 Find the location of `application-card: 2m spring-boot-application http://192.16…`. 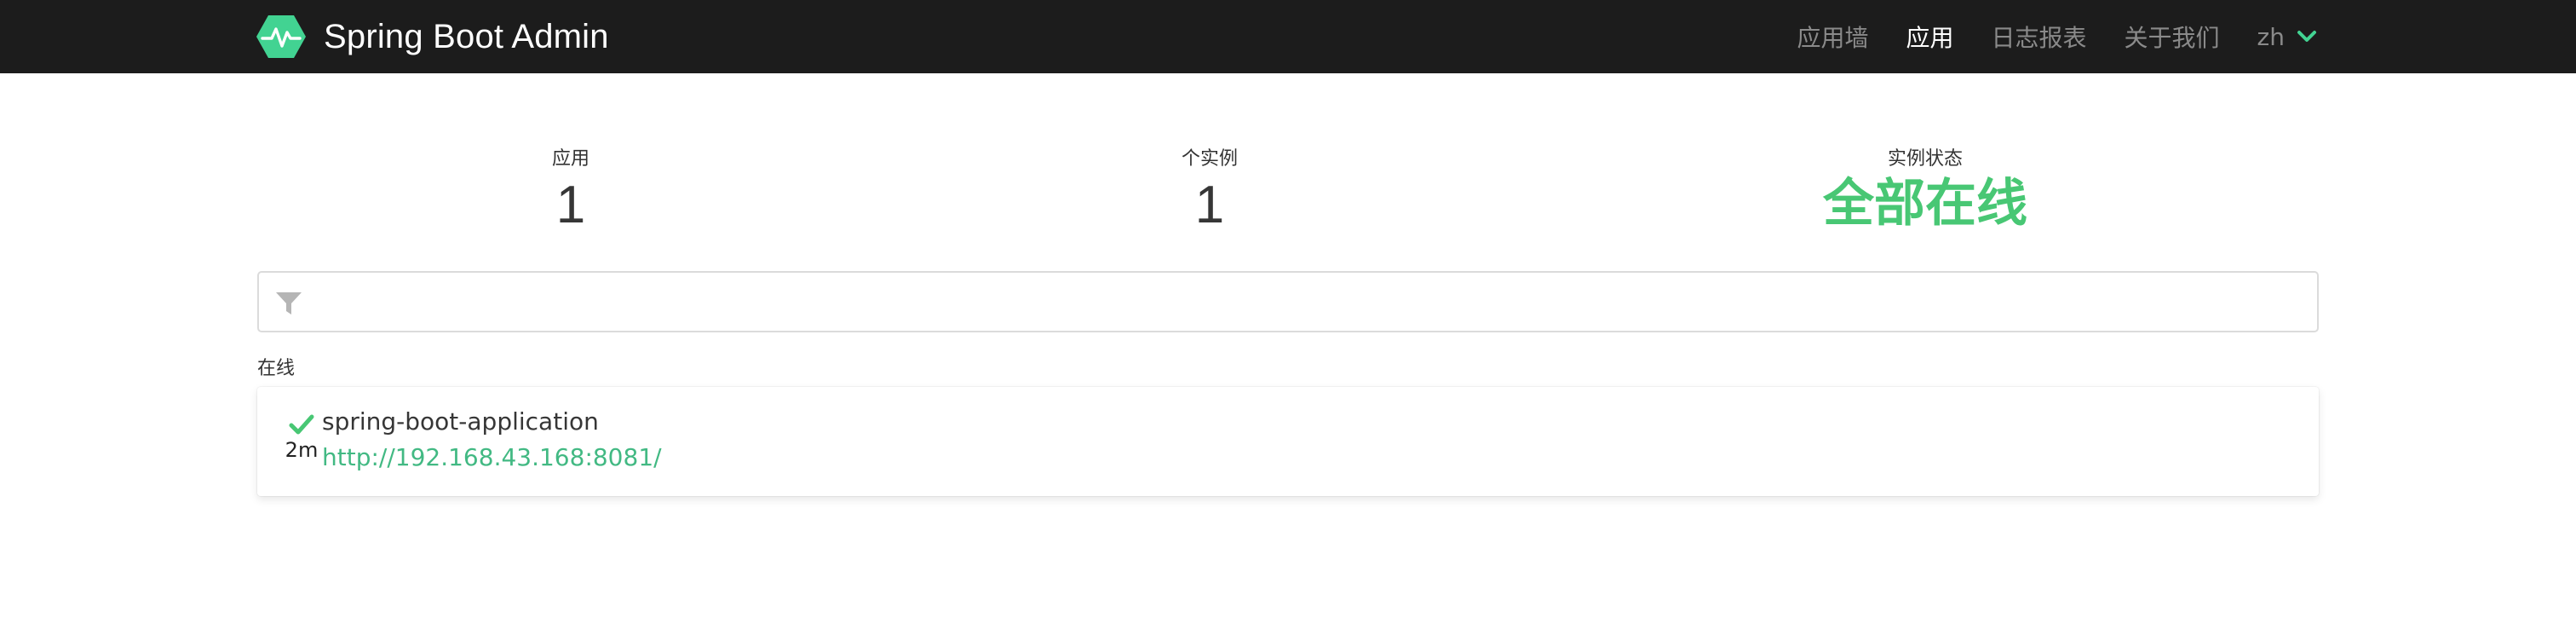

application-card: 2m spring-boot-application http://192.16… is located at coordinates (1288, 441).